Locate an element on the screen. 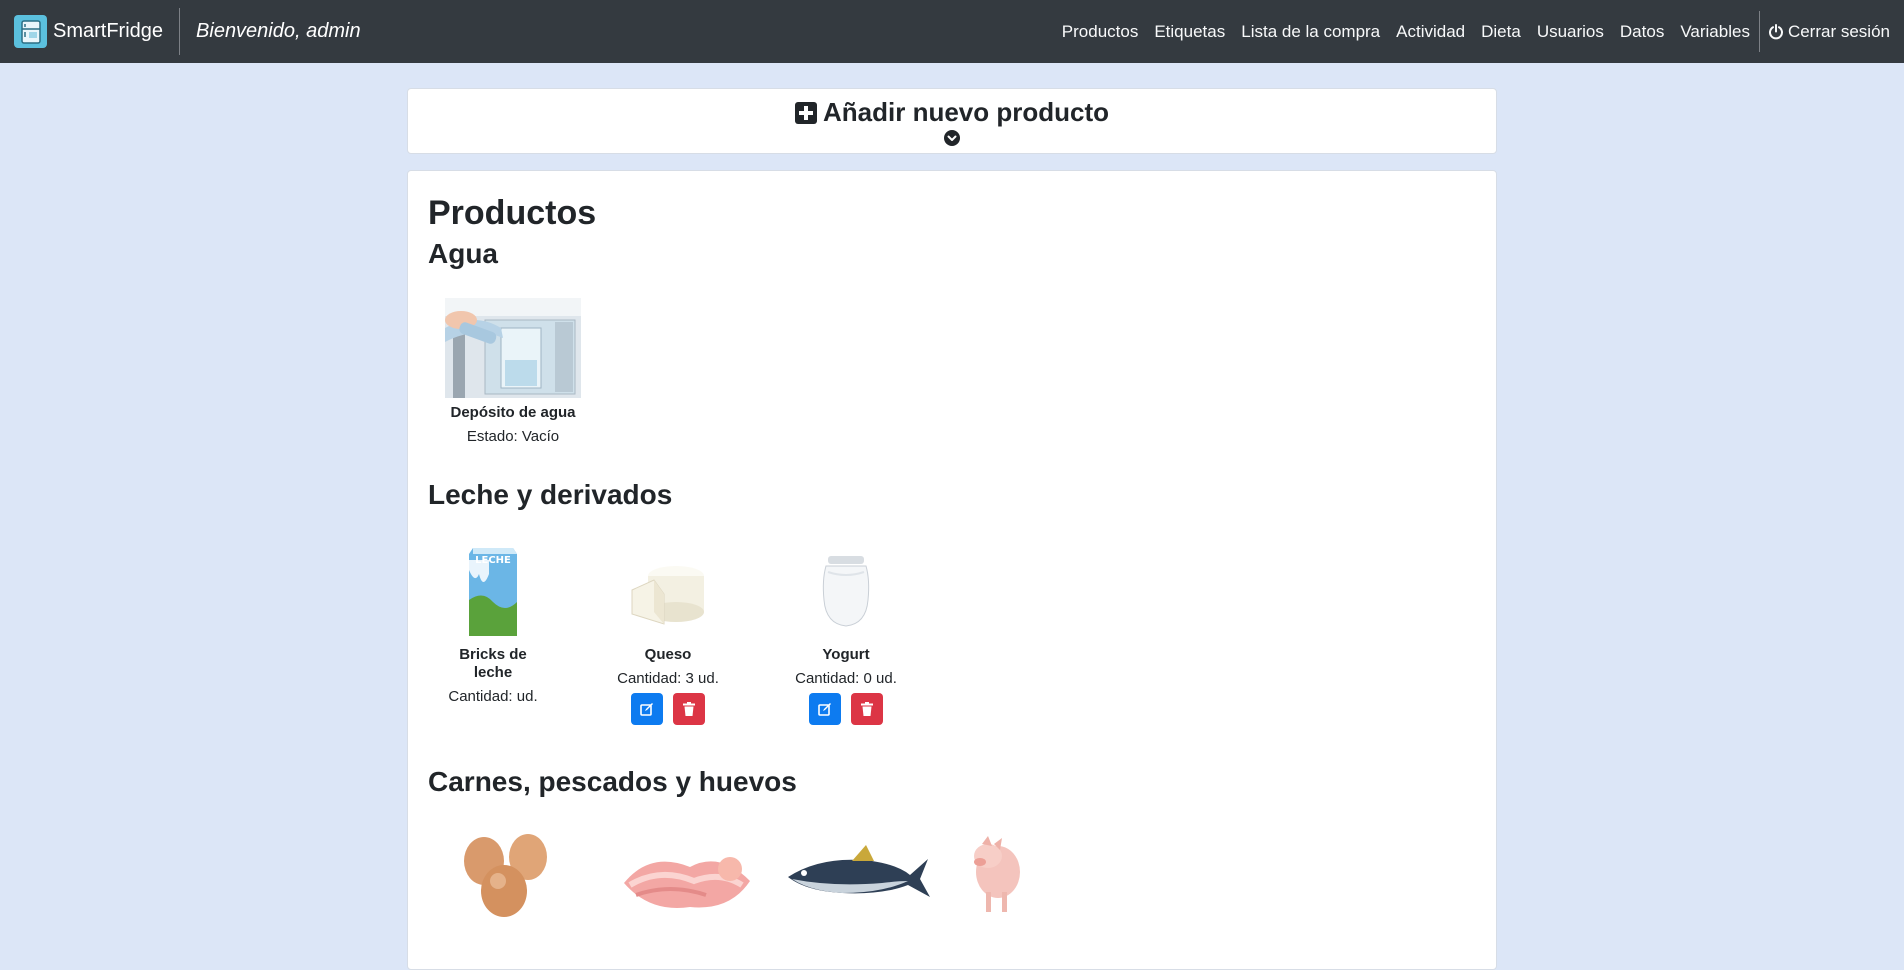 The height and width of the screenshot is (970, 1904). add-product-card: Añadir nuevo producto is located at coordinates (952, 121).